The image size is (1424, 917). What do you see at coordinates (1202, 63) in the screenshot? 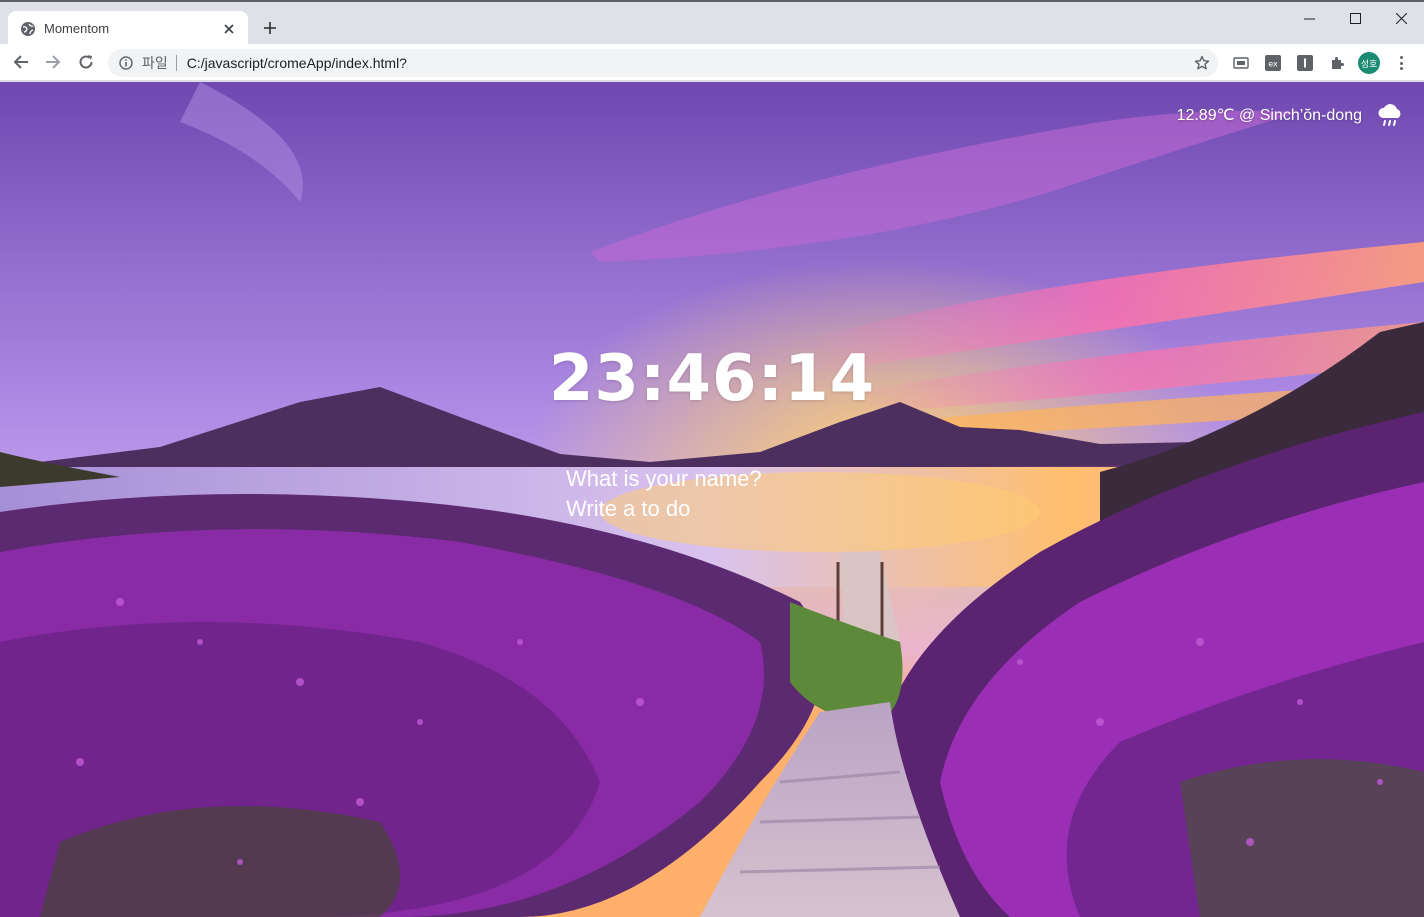
I see `star-icon` at bounding box center [1202, 63].